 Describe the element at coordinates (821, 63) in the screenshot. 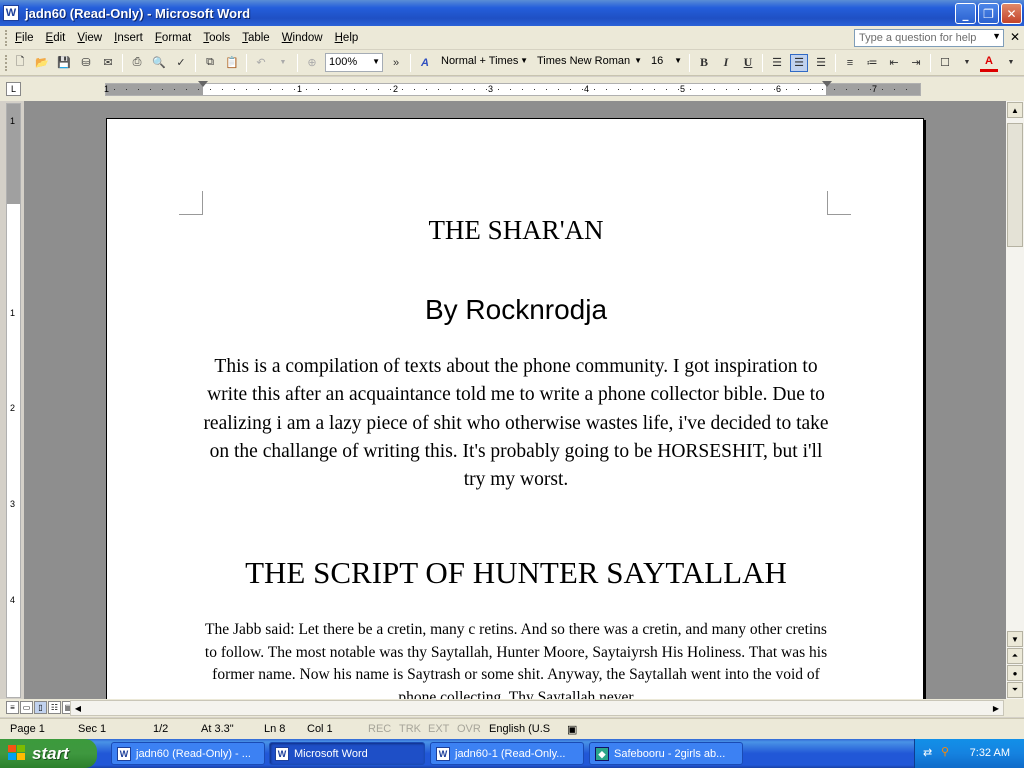

I see `align-right-icon: ☰` at that location.